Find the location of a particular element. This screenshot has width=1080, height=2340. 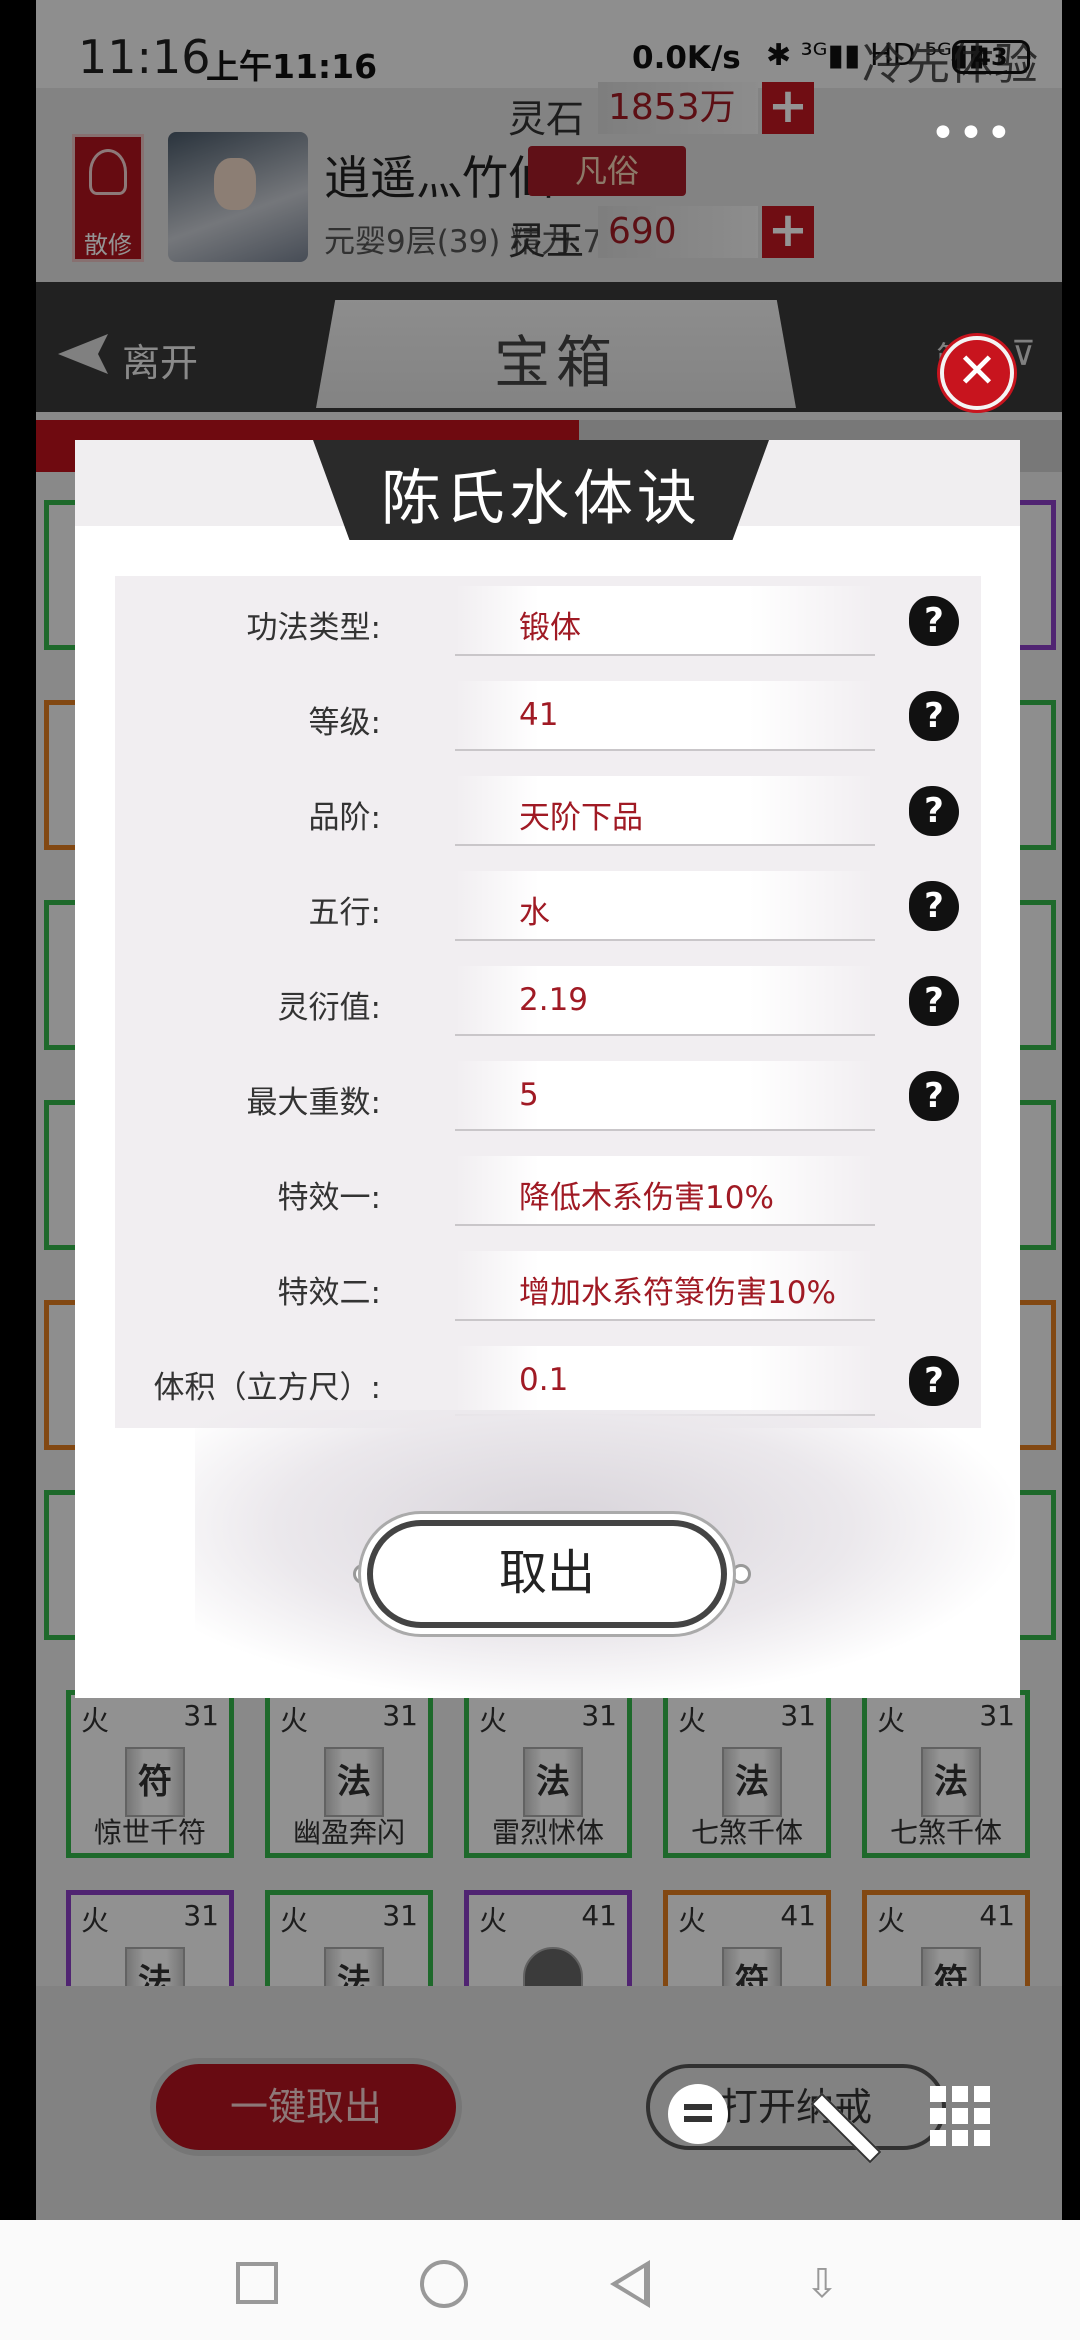

info-label: 功法类型: is located at coordinates (313, 628).